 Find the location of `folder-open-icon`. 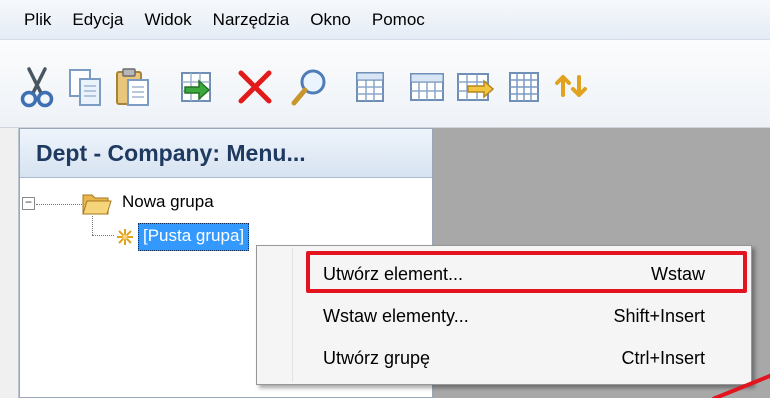

folder-open-icon is located at coordinates (97, 204).